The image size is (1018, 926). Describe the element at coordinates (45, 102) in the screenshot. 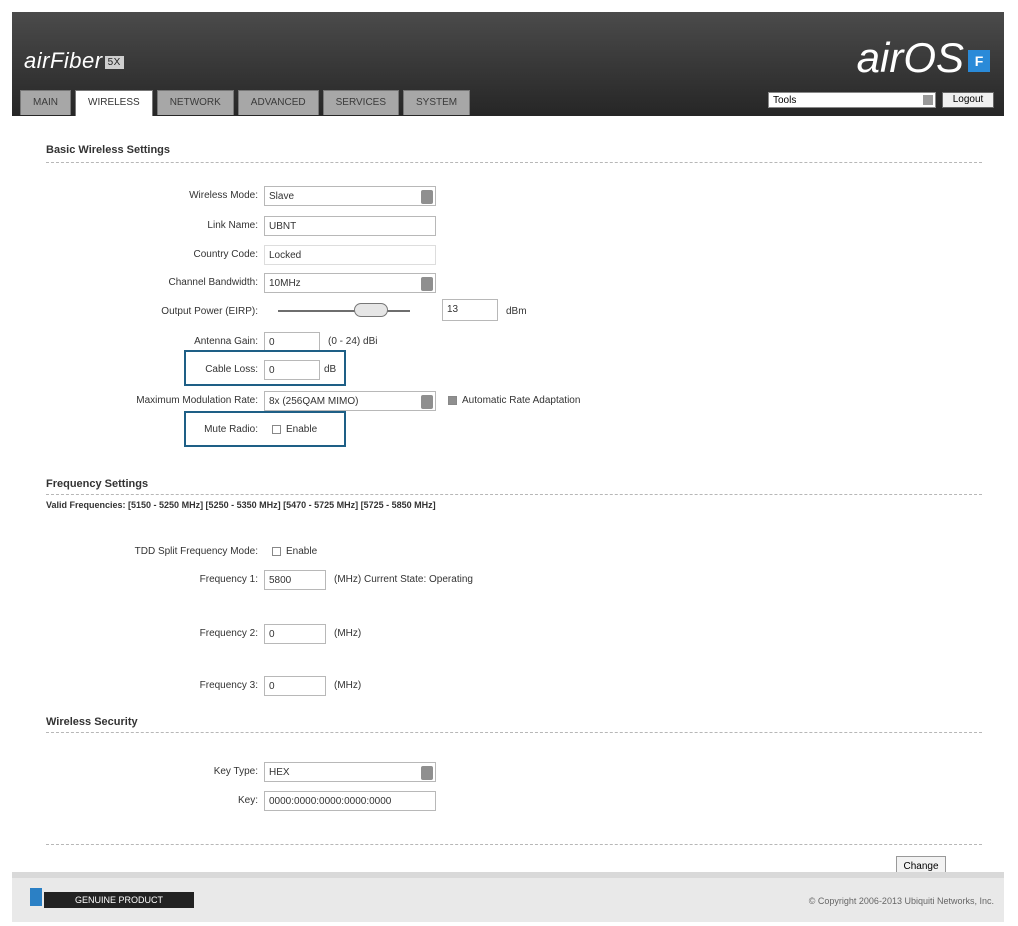

I see `tab-main: MAIN` at that location.